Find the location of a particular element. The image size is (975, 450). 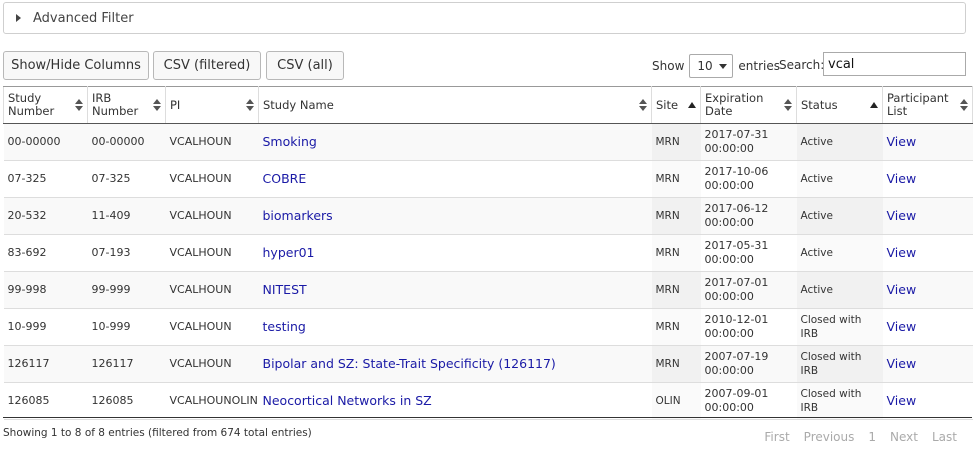

status-cell: Active is located at coordinates (839, 216).